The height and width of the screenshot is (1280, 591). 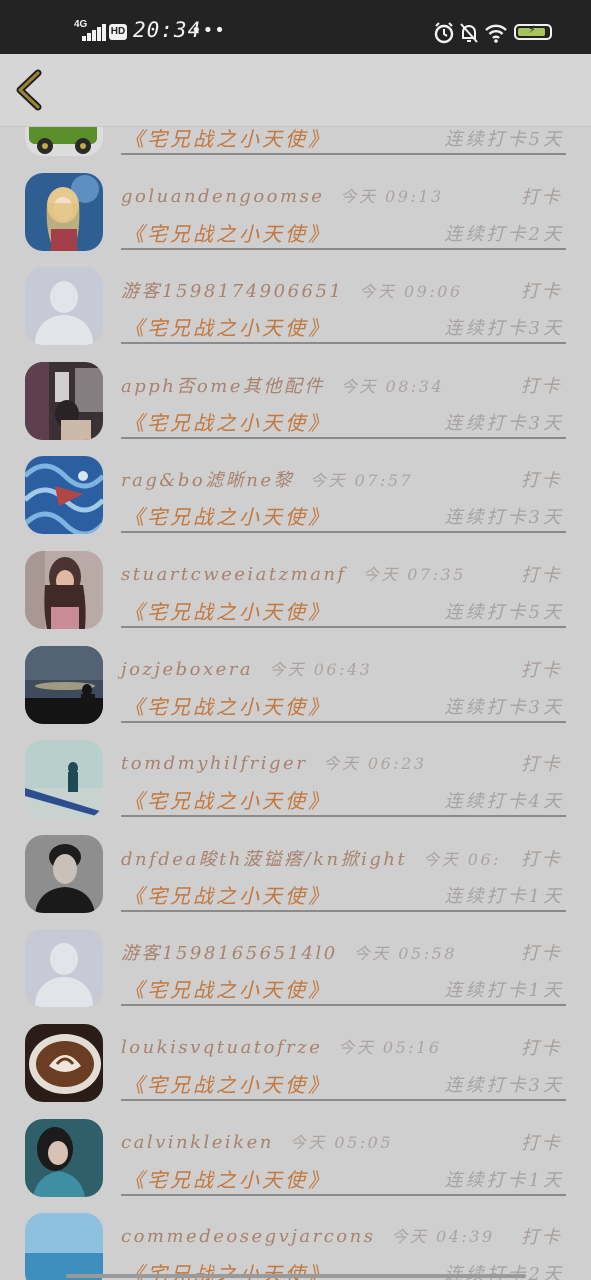 I want to click on checkin-time: 今天 09:13, so click(x=392, y=196).